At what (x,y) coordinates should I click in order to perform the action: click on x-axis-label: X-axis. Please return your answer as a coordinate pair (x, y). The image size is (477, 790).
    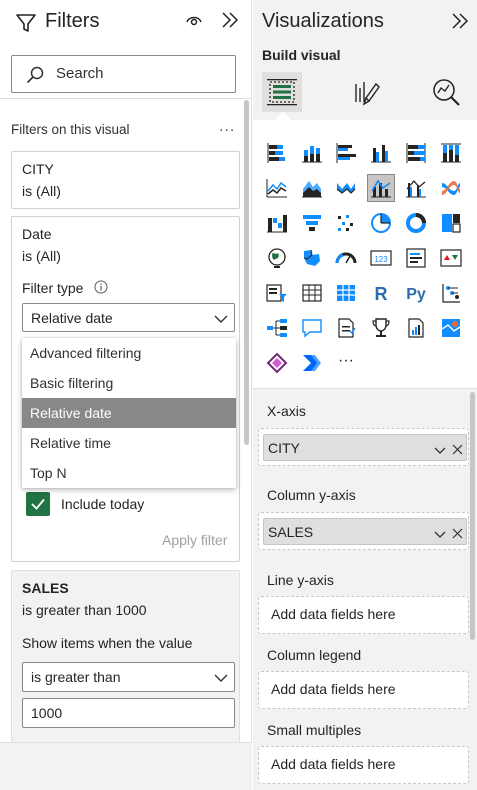
    Looking at the image, I should click on (286, 411).